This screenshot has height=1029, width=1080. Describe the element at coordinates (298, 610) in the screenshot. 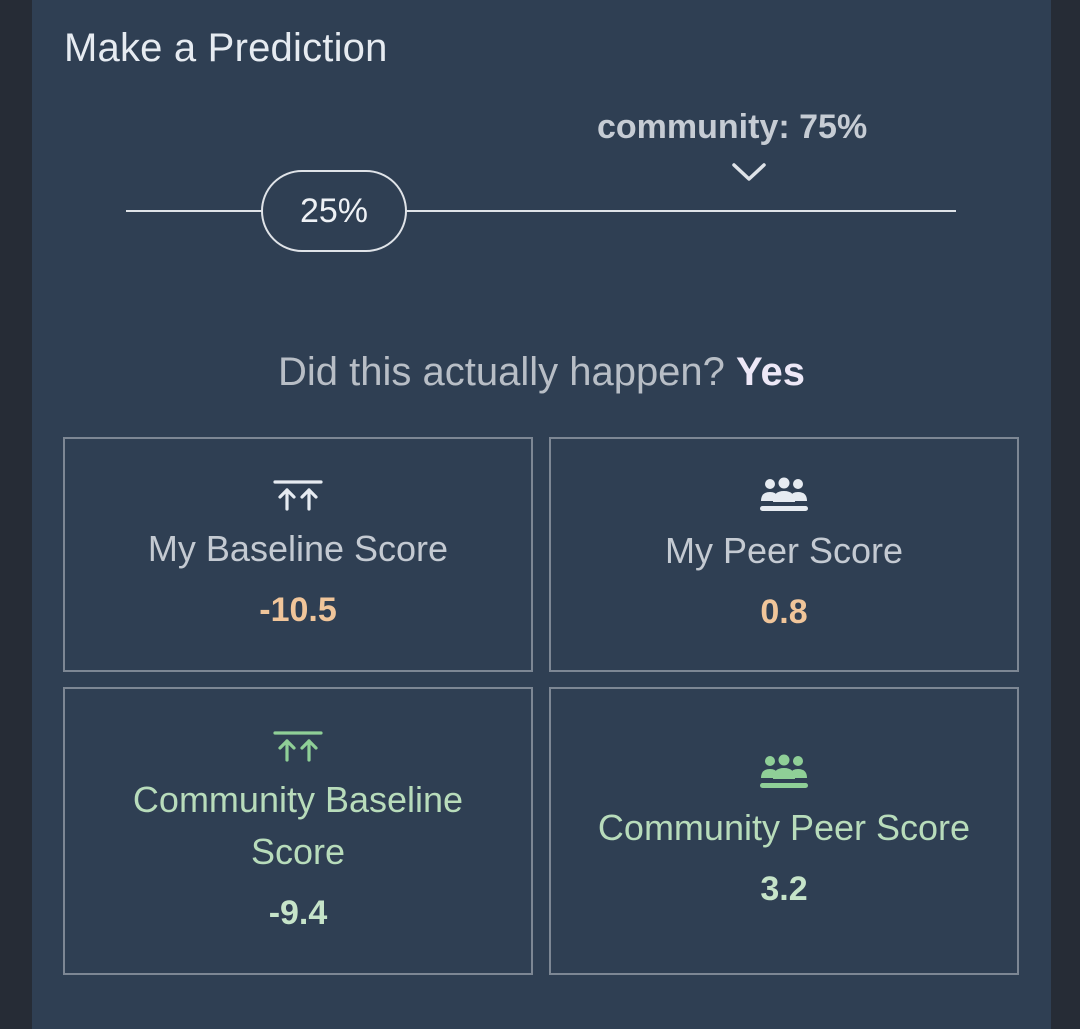

I see `my-baseline-score-value: -10.5` at that location.